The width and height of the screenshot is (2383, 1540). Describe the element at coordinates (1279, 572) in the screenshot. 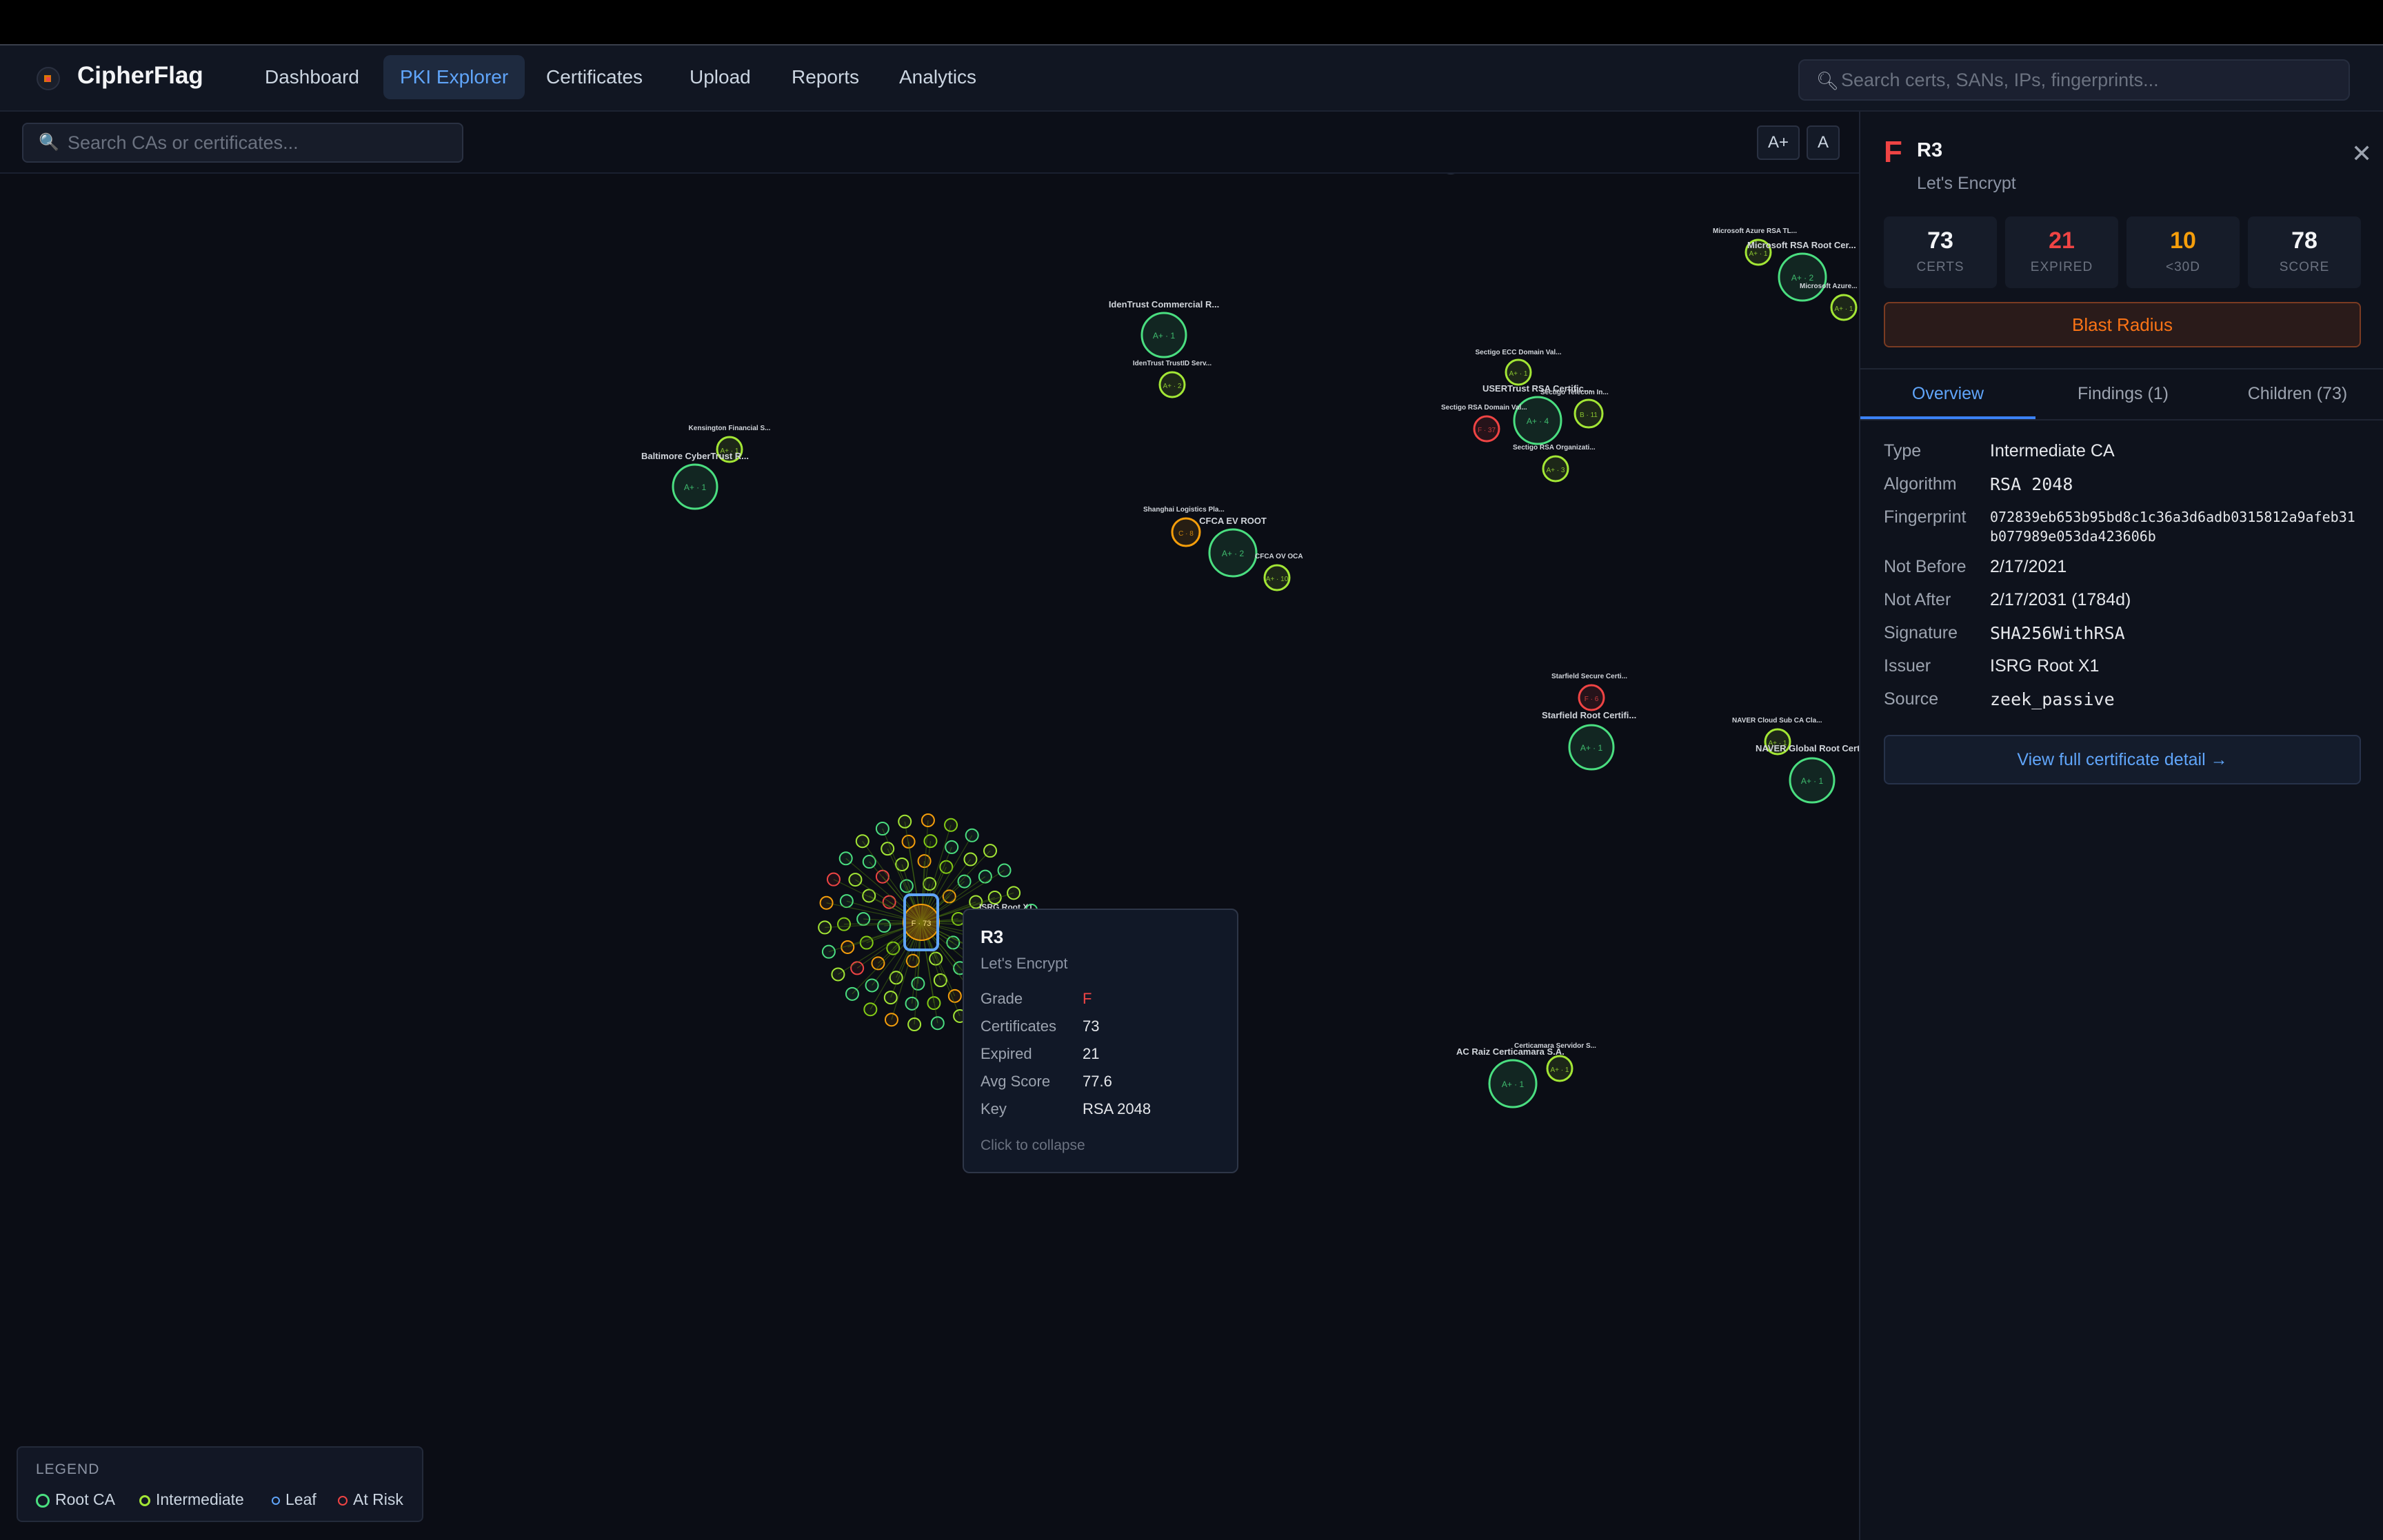

I see `ca-node: A+ · 10 CFCA OV OCA` at that location.